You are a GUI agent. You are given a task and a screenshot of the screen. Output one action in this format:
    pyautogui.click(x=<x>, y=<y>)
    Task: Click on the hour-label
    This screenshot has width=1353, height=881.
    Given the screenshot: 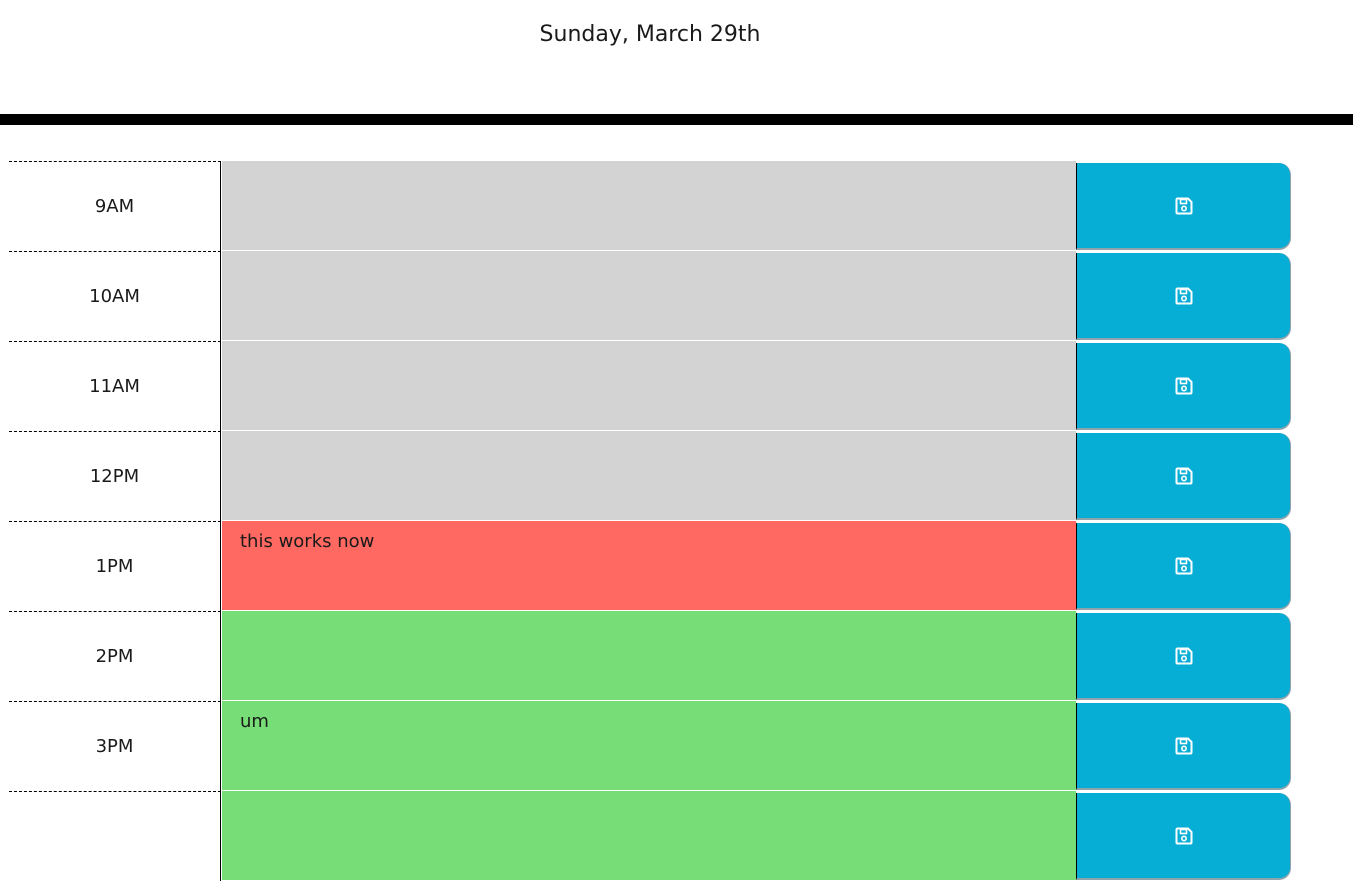 What is the action you would take?
    pyautogui.click(x=115, y=836)
    